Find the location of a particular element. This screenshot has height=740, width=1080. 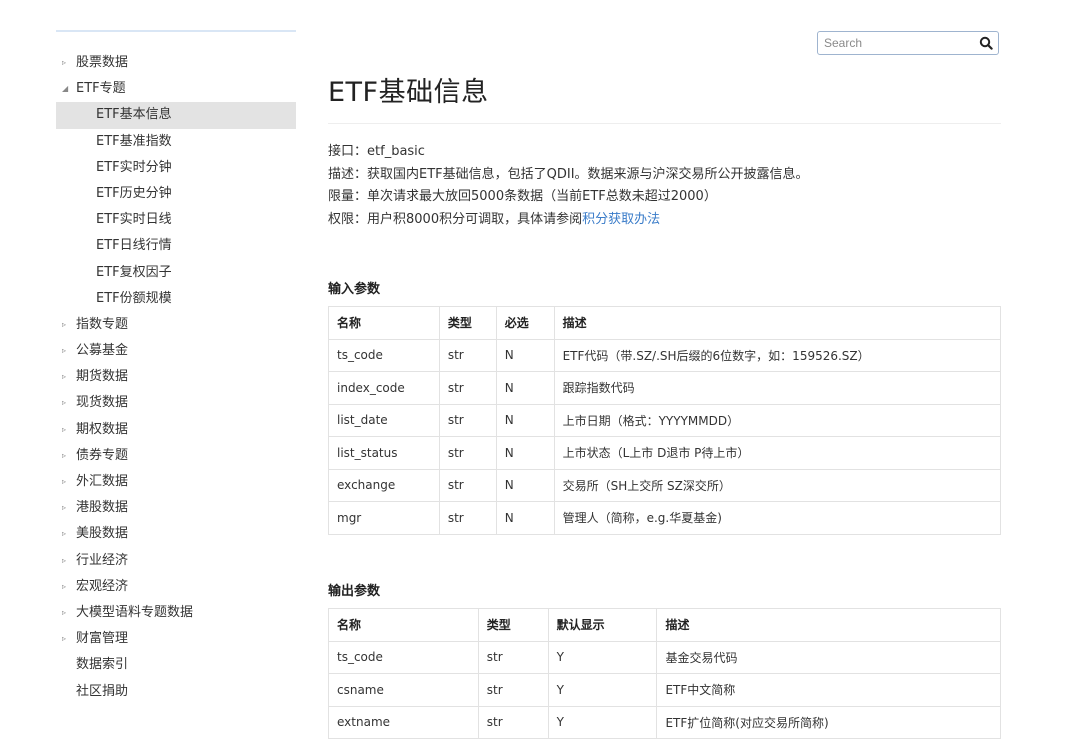

sidebar-item-label: 大模型语料专题数据 is located at coordinates (135, 612).